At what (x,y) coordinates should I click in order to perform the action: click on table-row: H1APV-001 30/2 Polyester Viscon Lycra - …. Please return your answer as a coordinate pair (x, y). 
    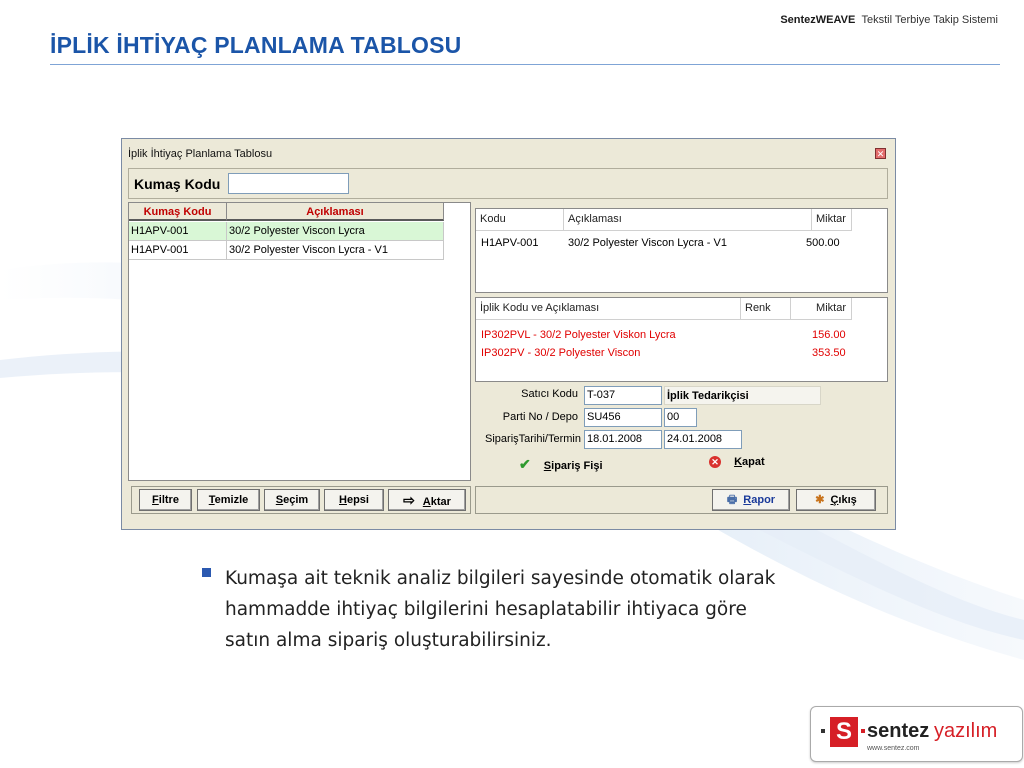
    Looking at the image, I should click on (286, 250).